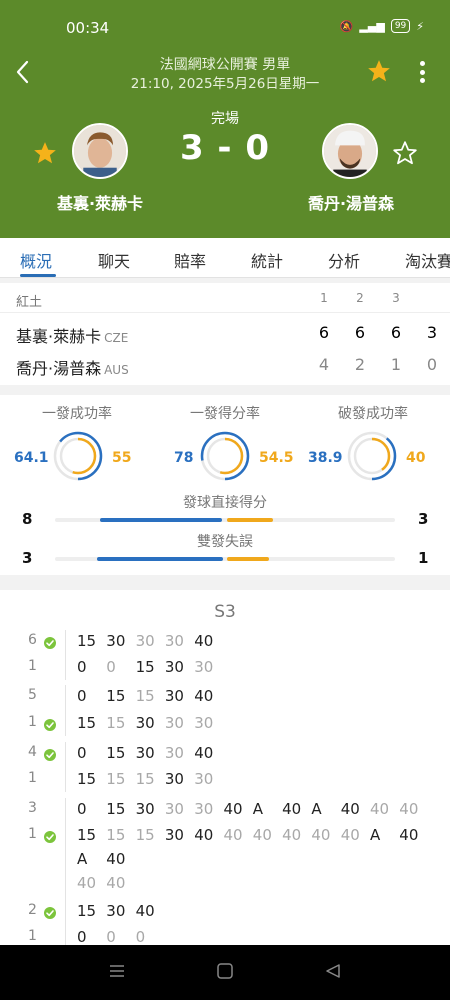 Image resolution: width=450 pixels, height=1000 pixels. I want to click on aces-home: 8, so click(27, 519).